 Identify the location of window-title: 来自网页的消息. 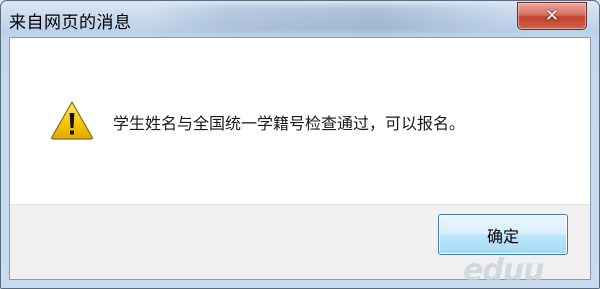
(70, 23).